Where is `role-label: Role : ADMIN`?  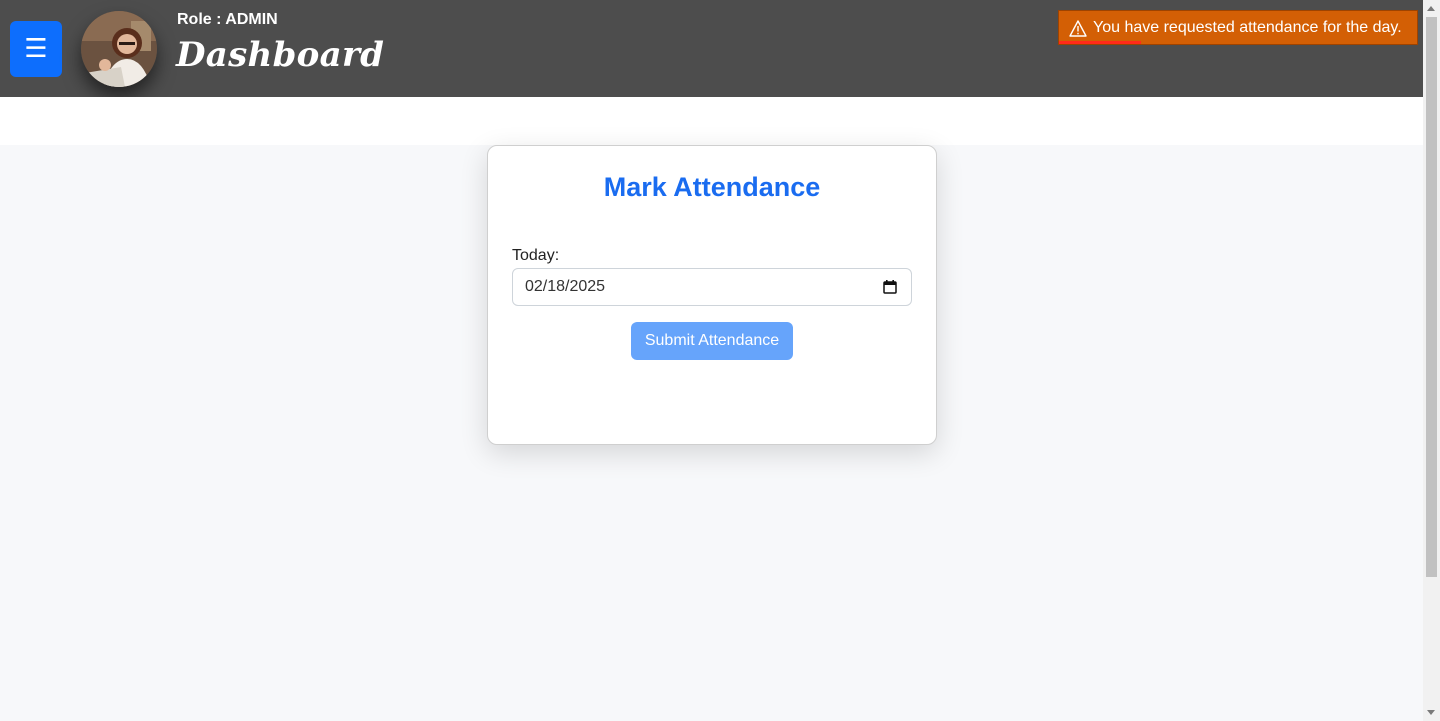 role-label: Role : ADMIN is located at coordinates (227, 19).